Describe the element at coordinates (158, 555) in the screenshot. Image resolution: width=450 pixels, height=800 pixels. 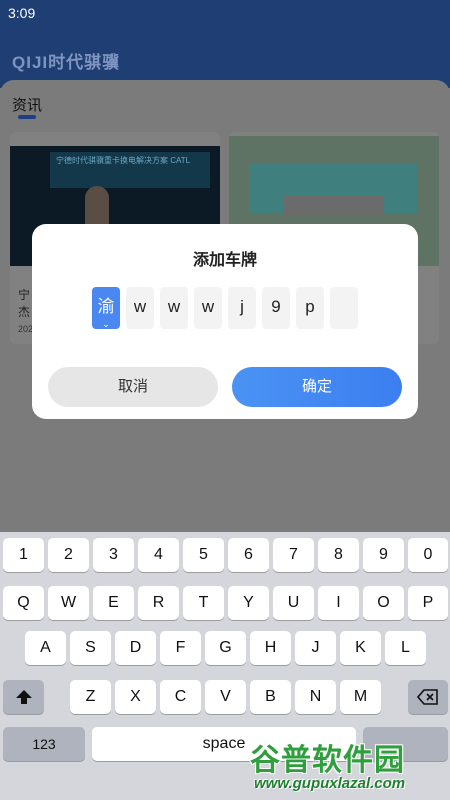
I see `key-4: 4` at that location.